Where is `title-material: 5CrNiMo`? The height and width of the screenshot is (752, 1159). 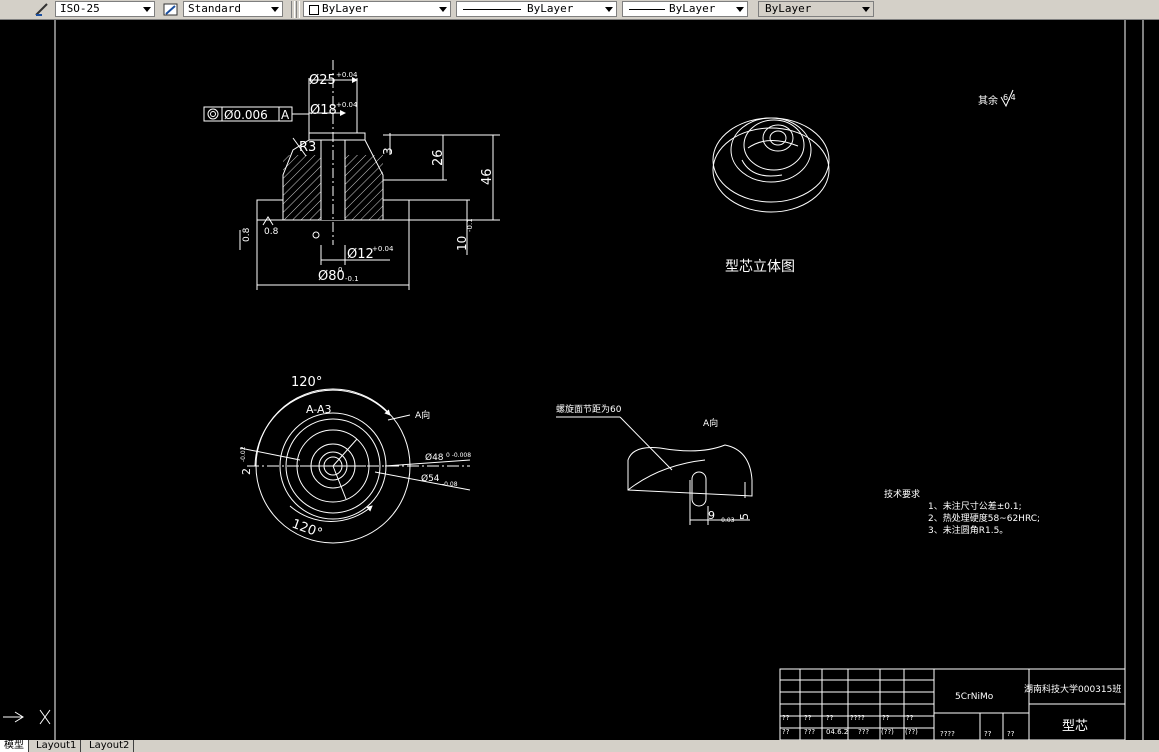 title-material: 5CrNiMo is located at coordinates (974, 697).